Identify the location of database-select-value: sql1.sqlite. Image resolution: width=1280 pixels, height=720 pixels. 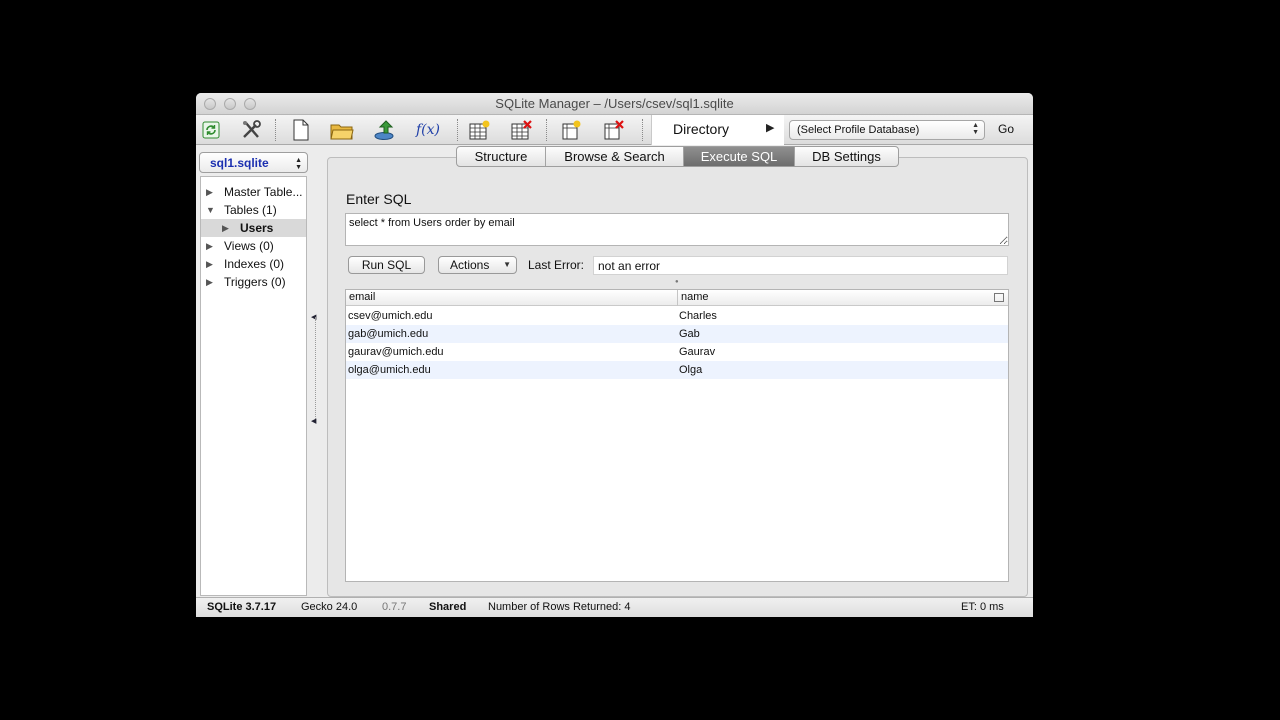
(239, 163).